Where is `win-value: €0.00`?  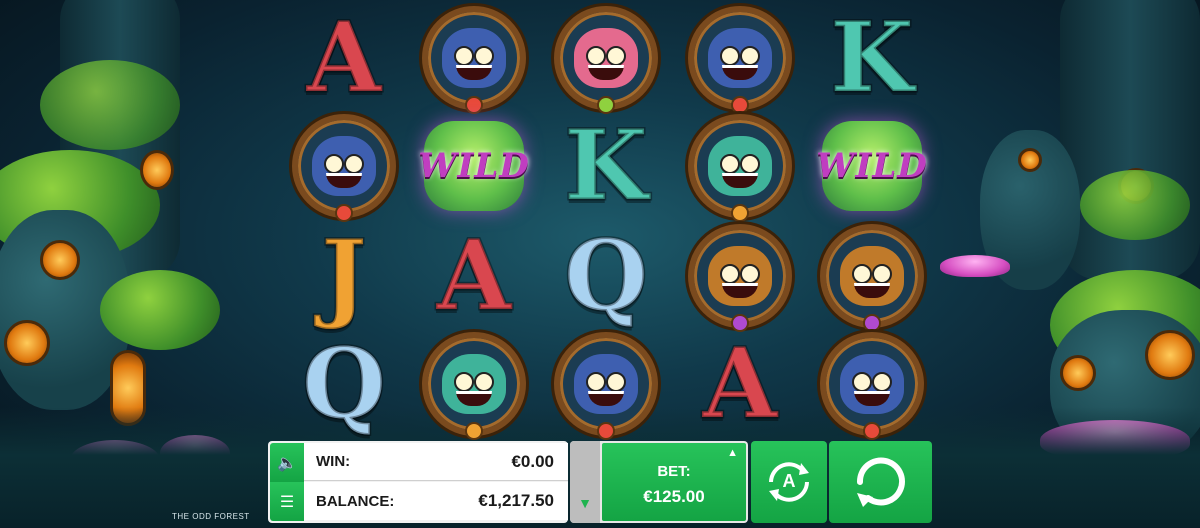 win-value: €0.00 is located at coordinates (532, 461).